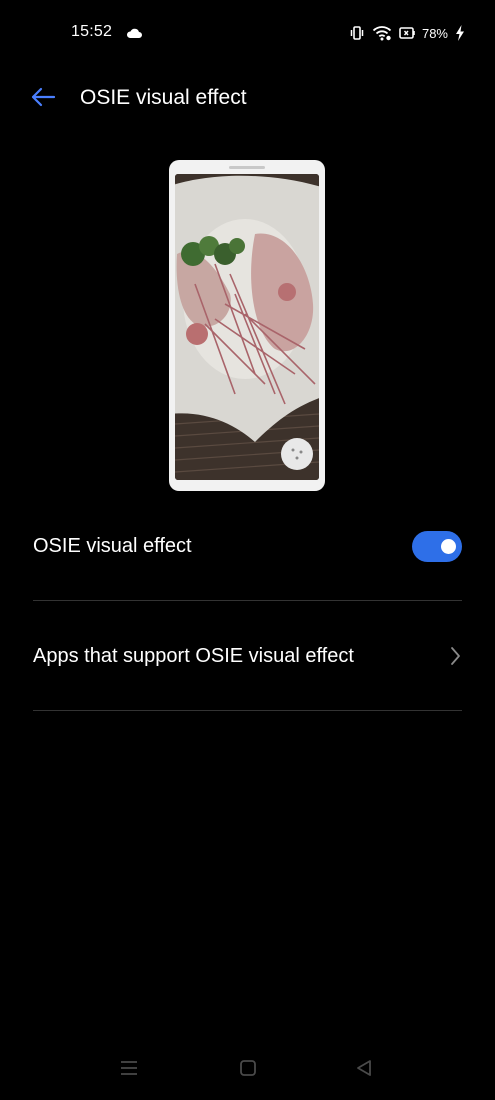  Describe the element at coordinates (112, 545) in the screenshot. I see `osie-setting-label: OSIE visual effect` at that location.